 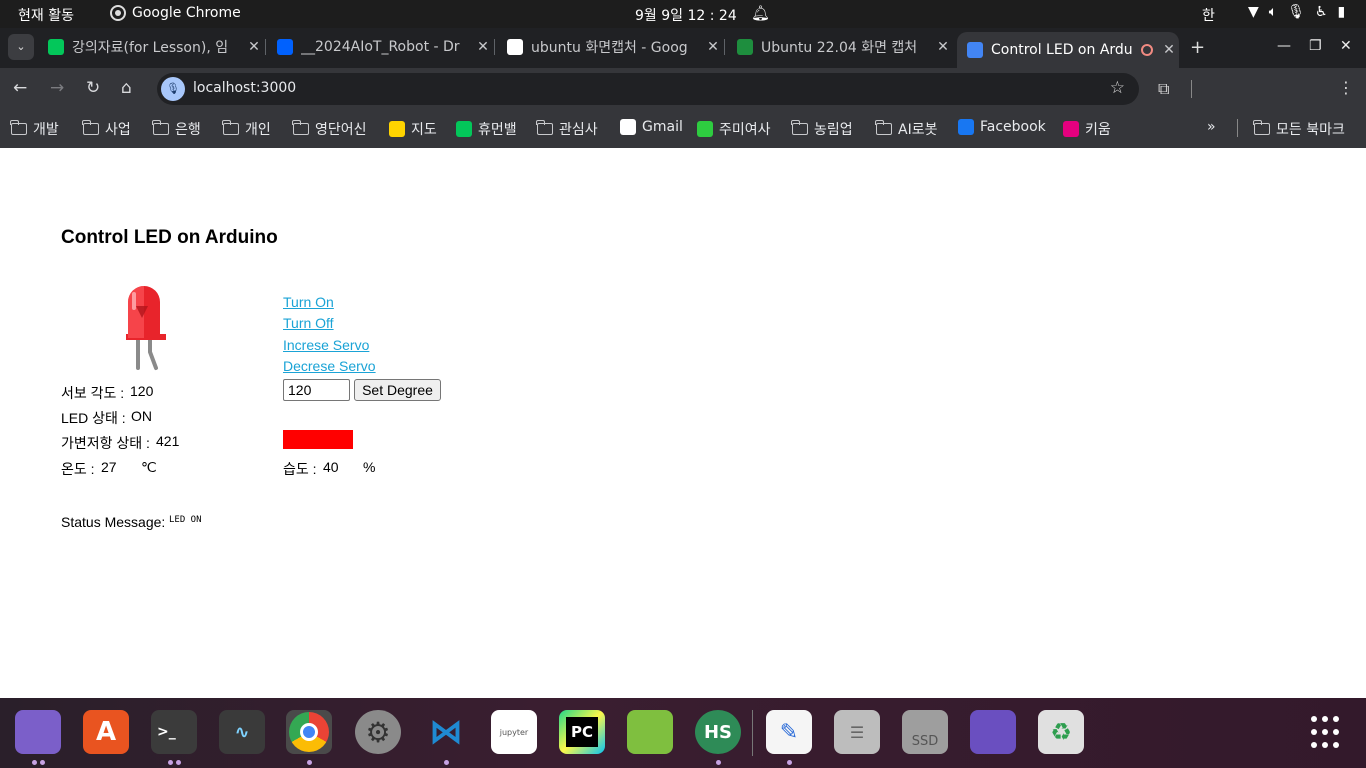 I want to click on browser-tab: Control LED on Ardu ✕, so click(x=1068, y=50).